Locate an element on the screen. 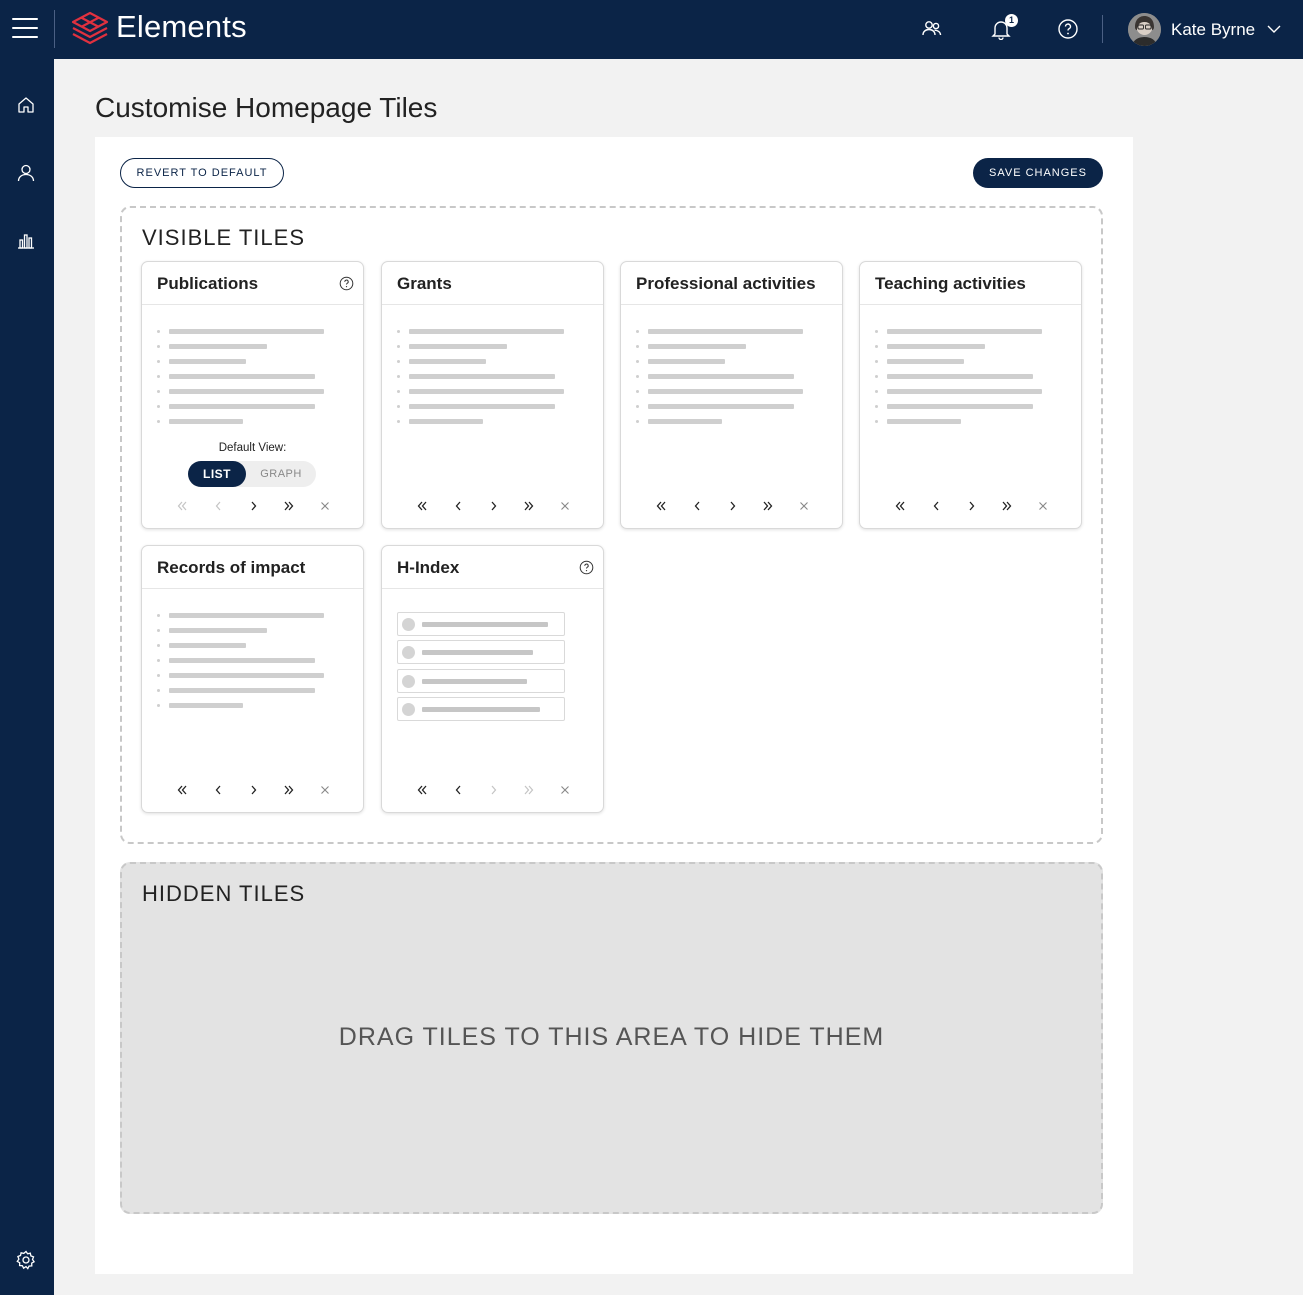  tile-h-index: H-Index is located at coordinates (492, 679).